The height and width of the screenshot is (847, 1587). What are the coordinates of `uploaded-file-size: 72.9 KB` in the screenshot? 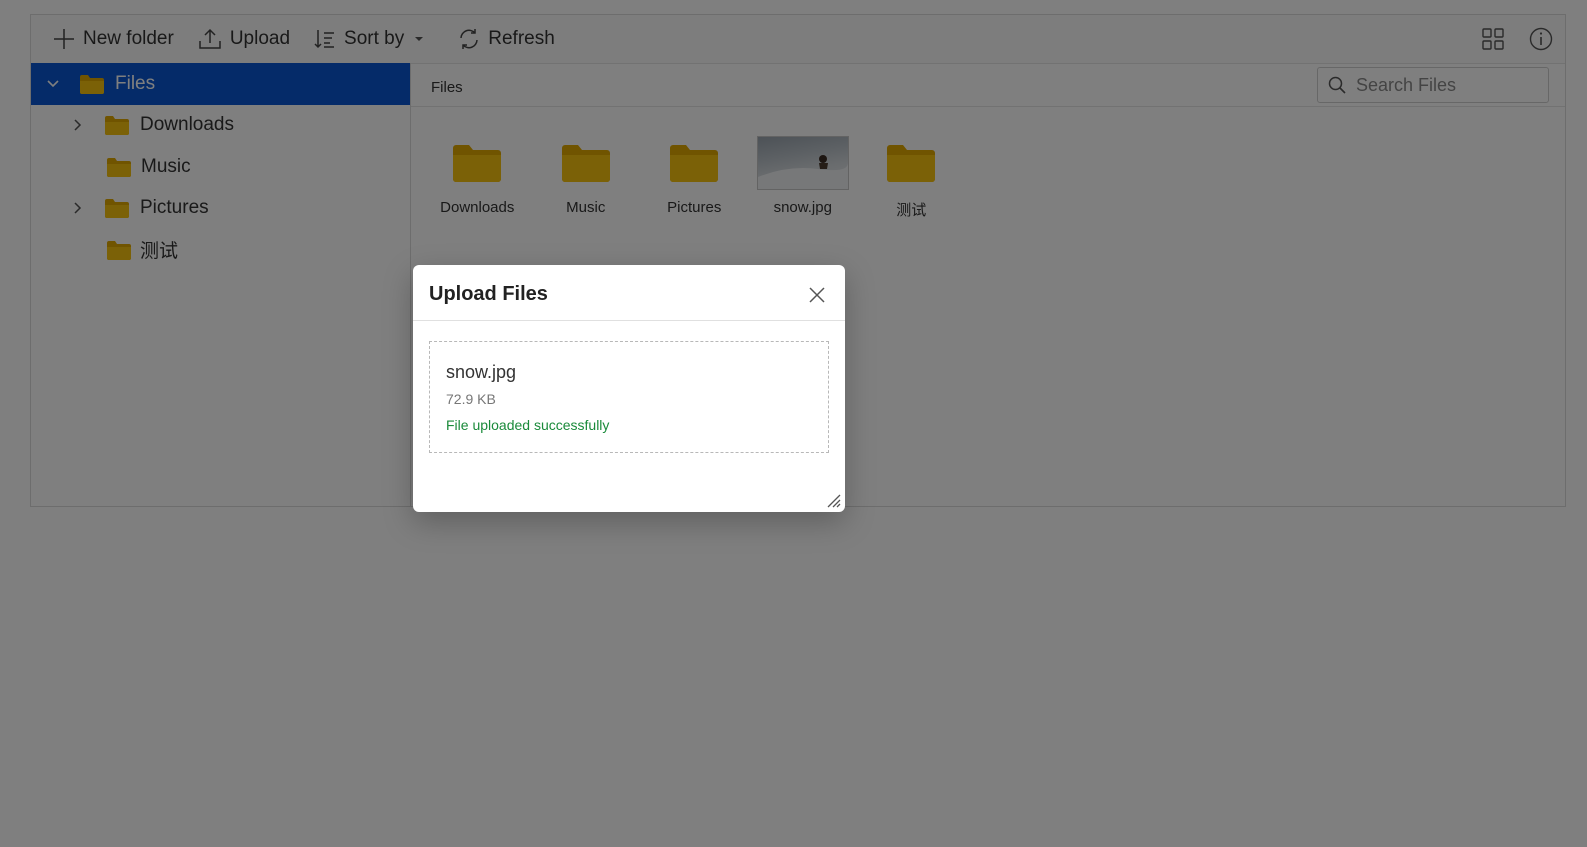 It's located at (471, 399).